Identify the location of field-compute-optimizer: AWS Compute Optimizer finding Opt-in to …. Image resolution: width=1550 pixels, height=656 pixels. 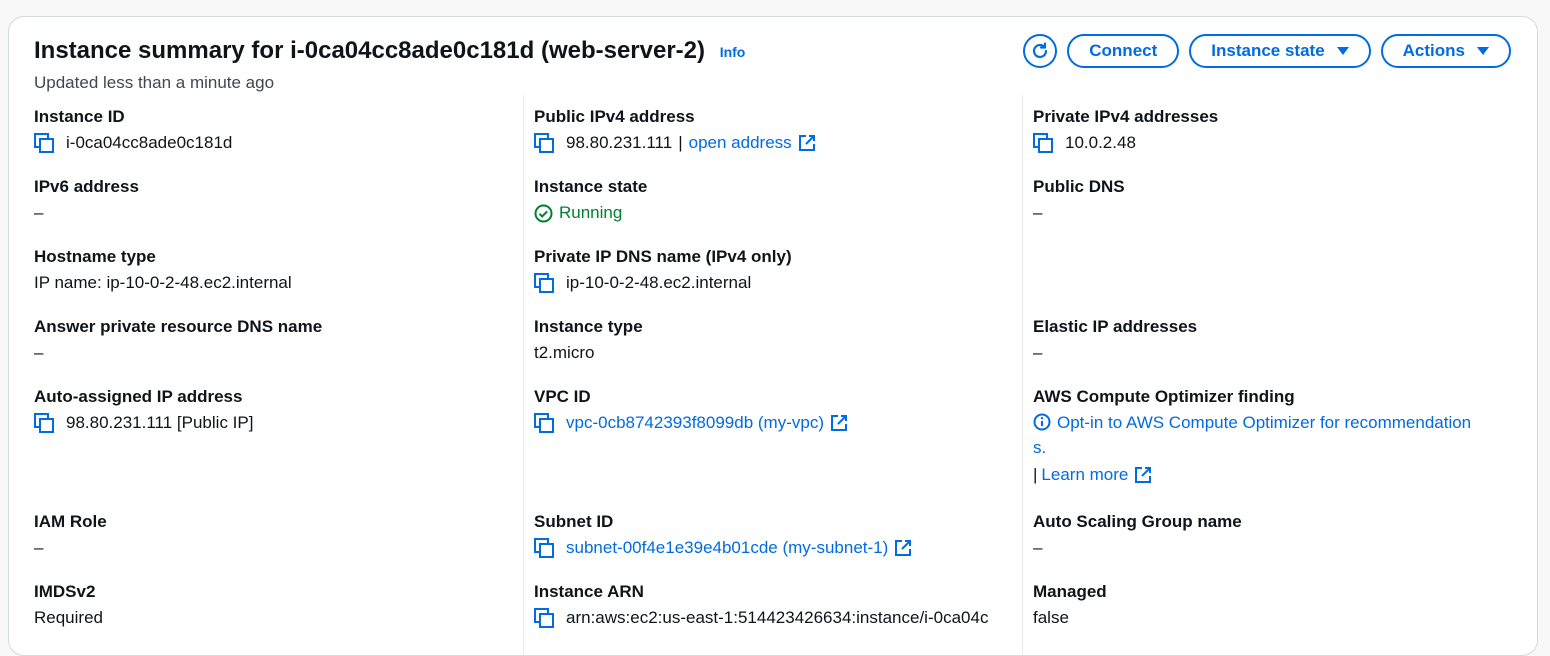
(1273, 436).